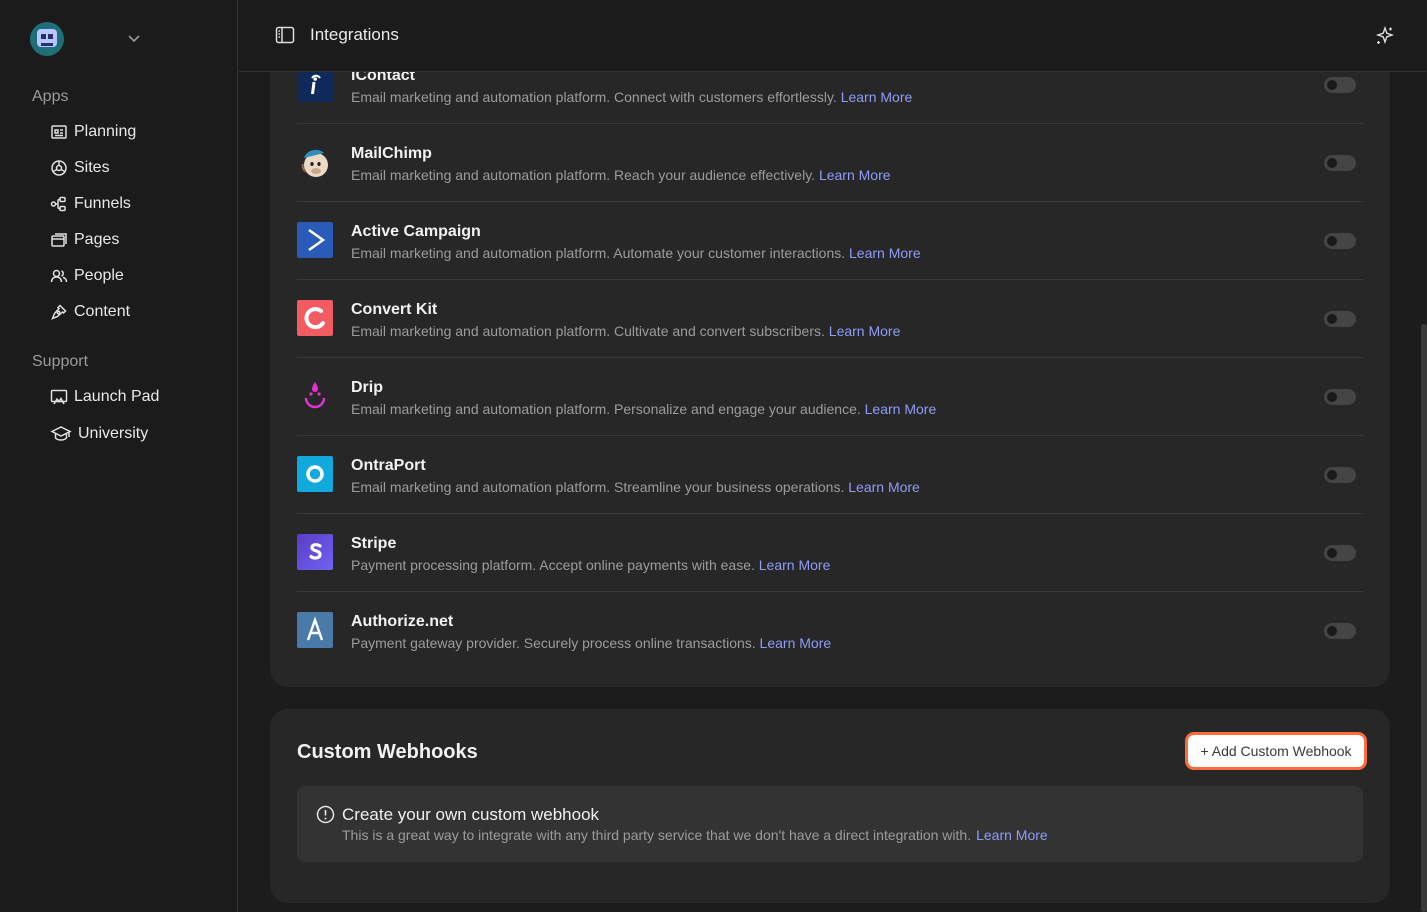 The height and width of the screenshot is (912, 1427). Describe the element at coordinates (102, 203) in the screenshot. I see `sidebar-item-label: Funnels` at that location.